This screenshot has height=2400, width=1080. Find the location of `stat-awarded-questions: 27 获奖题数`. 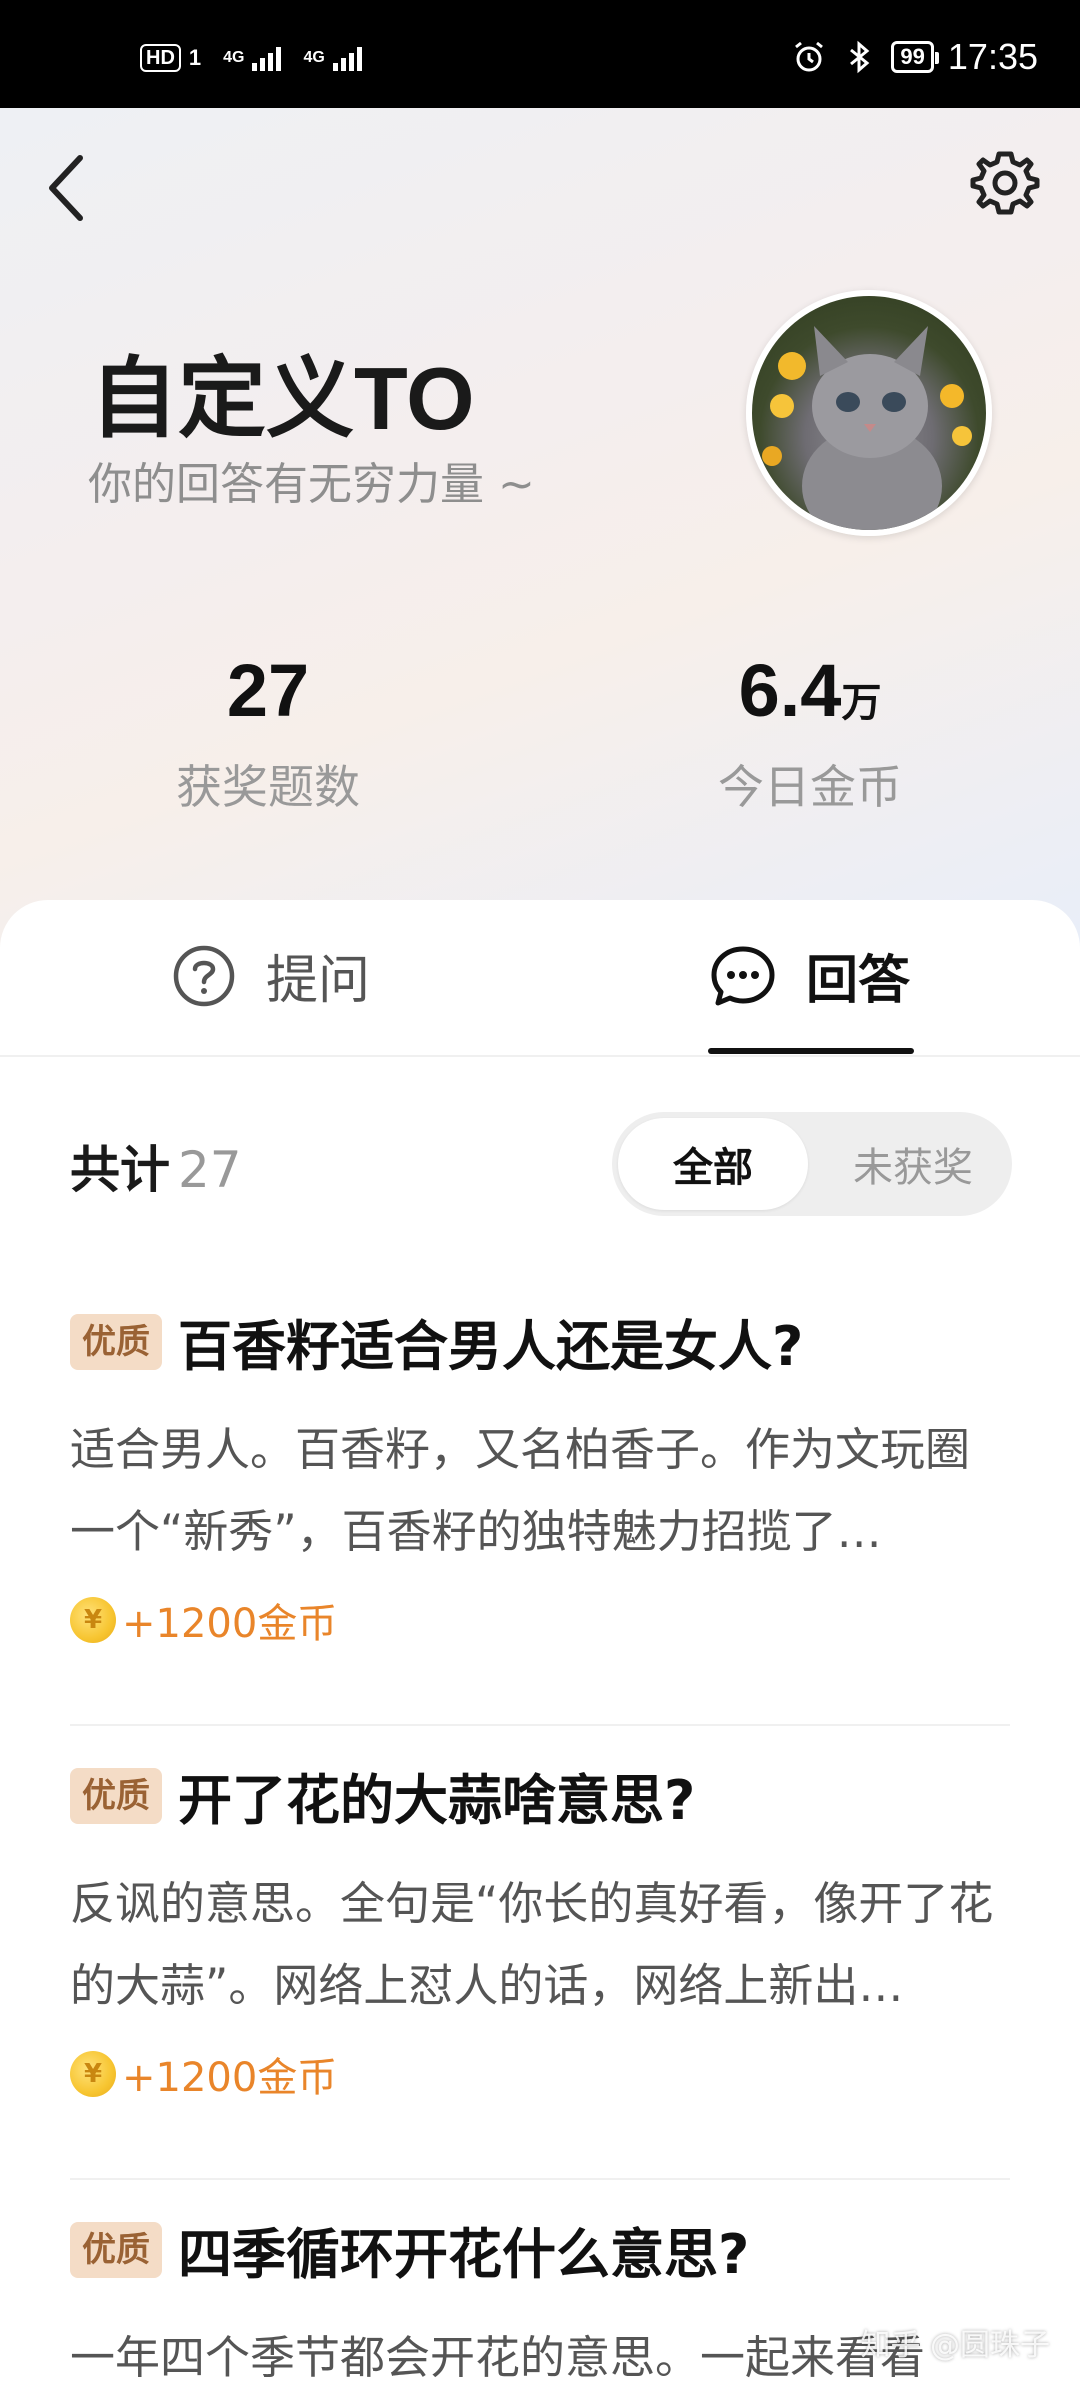

stat-awarded-questions: 27 获奖题数 is located at coordinates (268, 732).